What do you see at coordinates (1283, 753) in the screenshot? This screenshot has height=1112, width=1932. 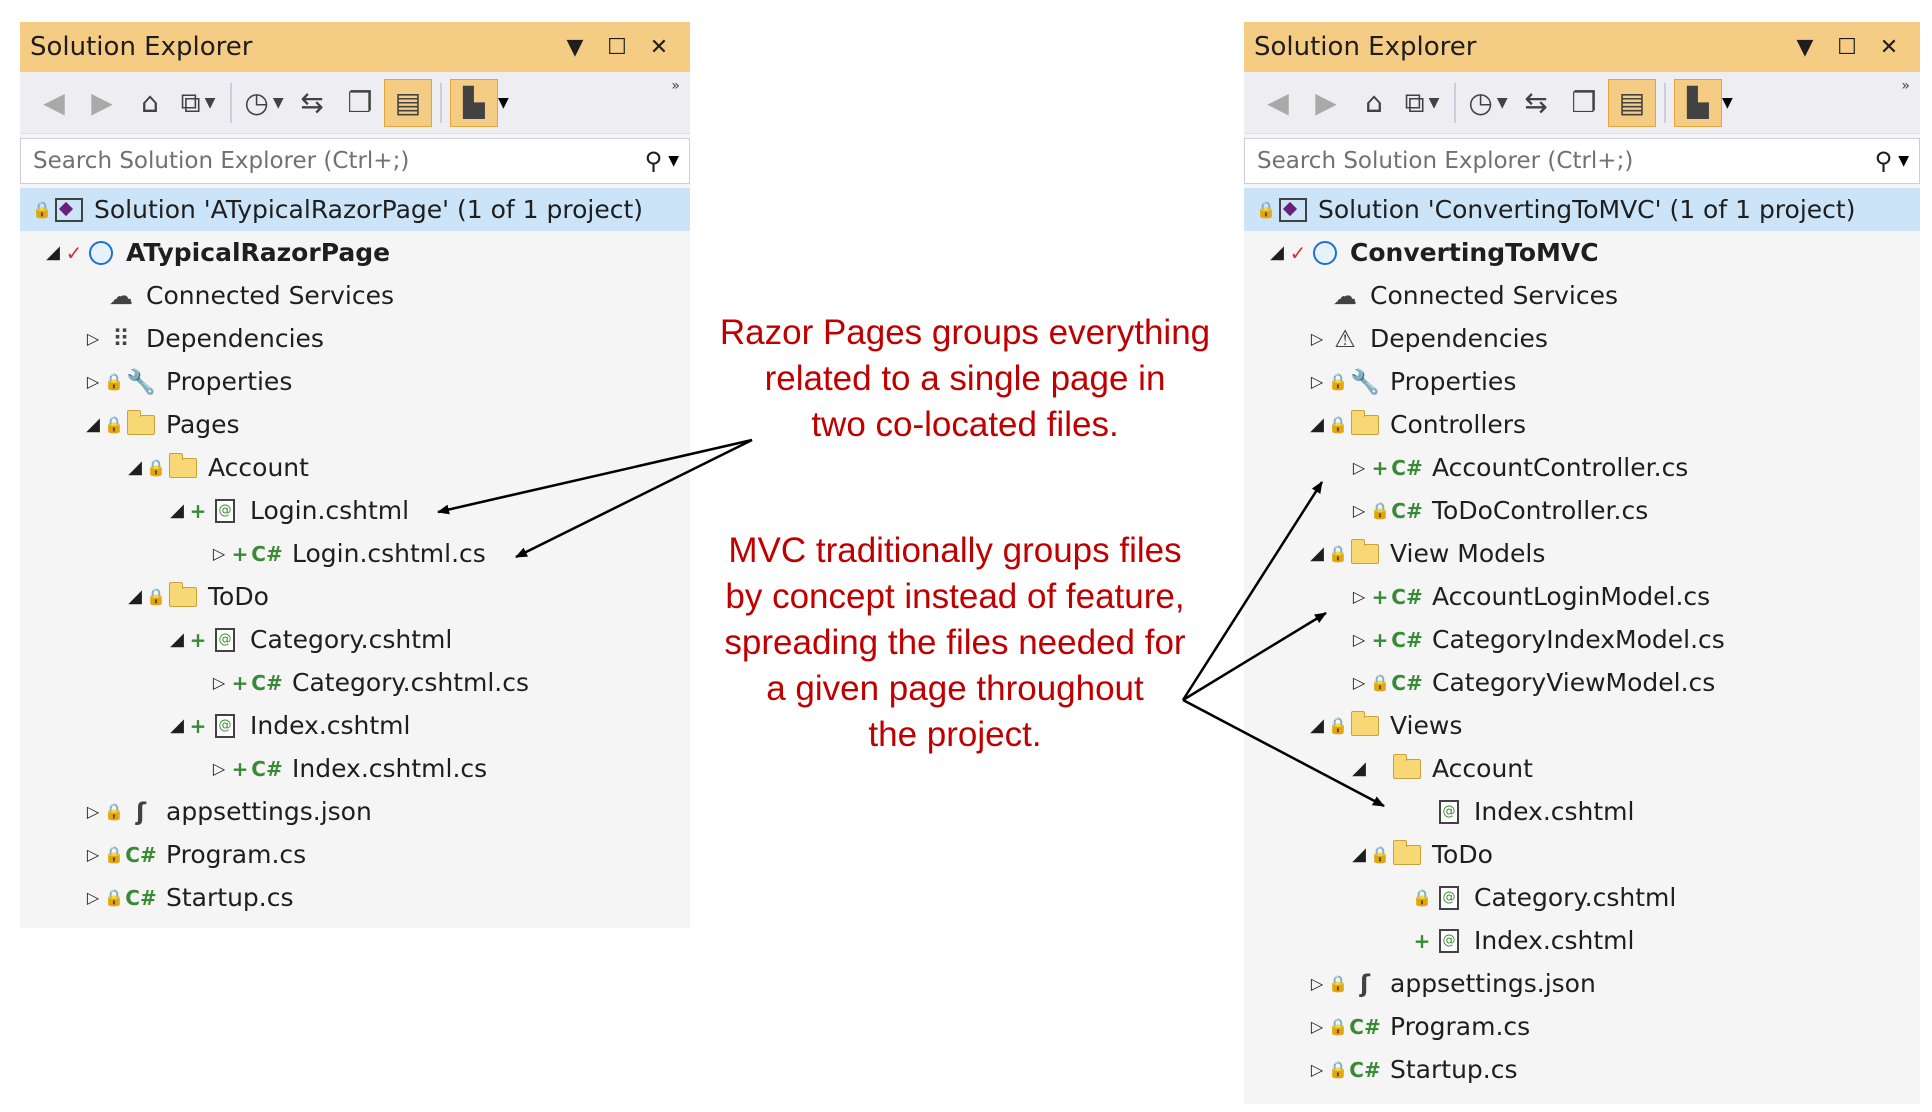 I see `arrow-to-views` at bounding box center [1283, 753].